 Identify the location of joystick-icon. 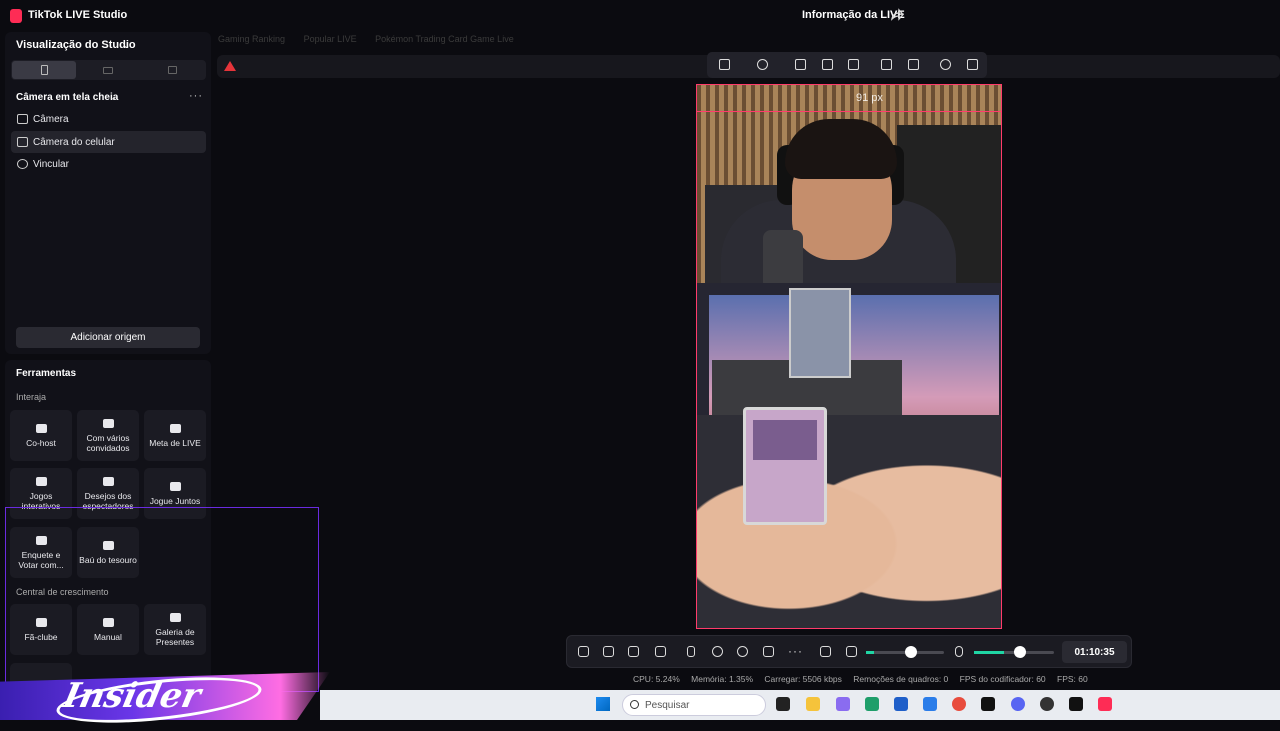
(175, 486).